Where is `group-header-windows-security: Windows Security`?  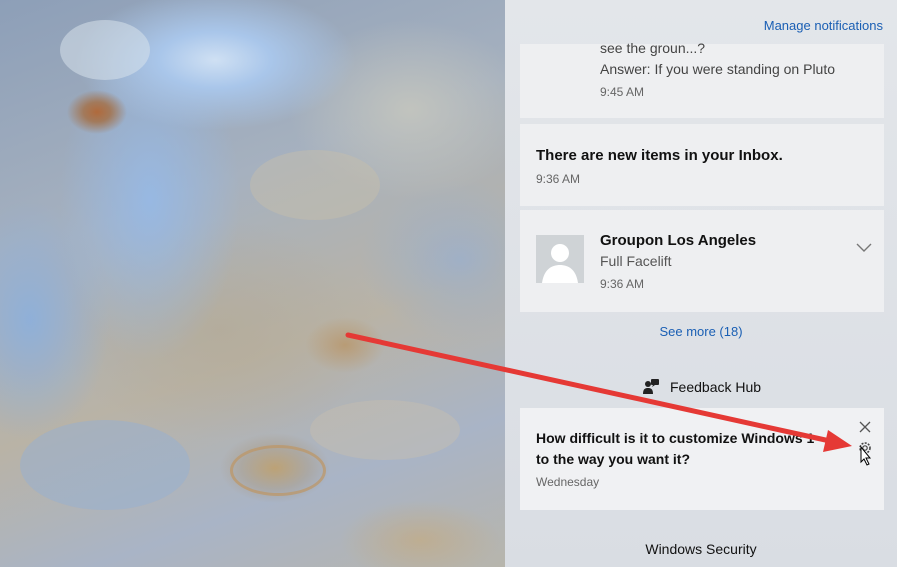
group-header-windows-security: Windows Security is located at coordinates (701, 549).